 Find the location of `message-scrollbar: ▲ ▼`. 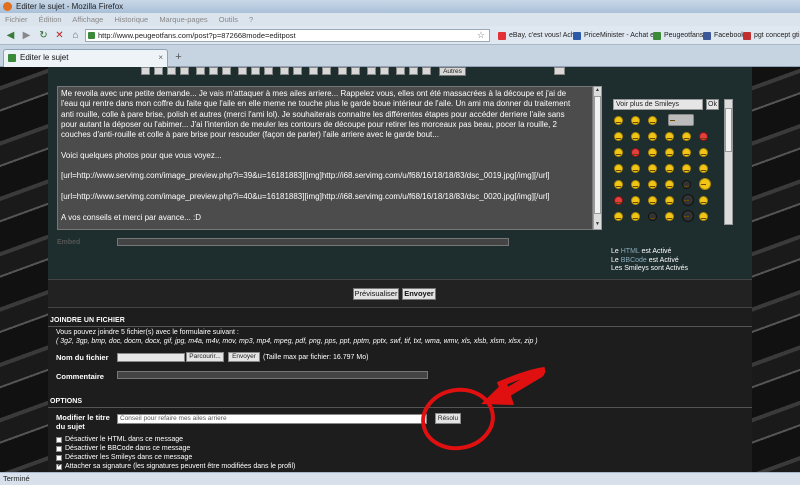

message-scrollbar: ▲ ▼ is located at coordinates (597, 158).